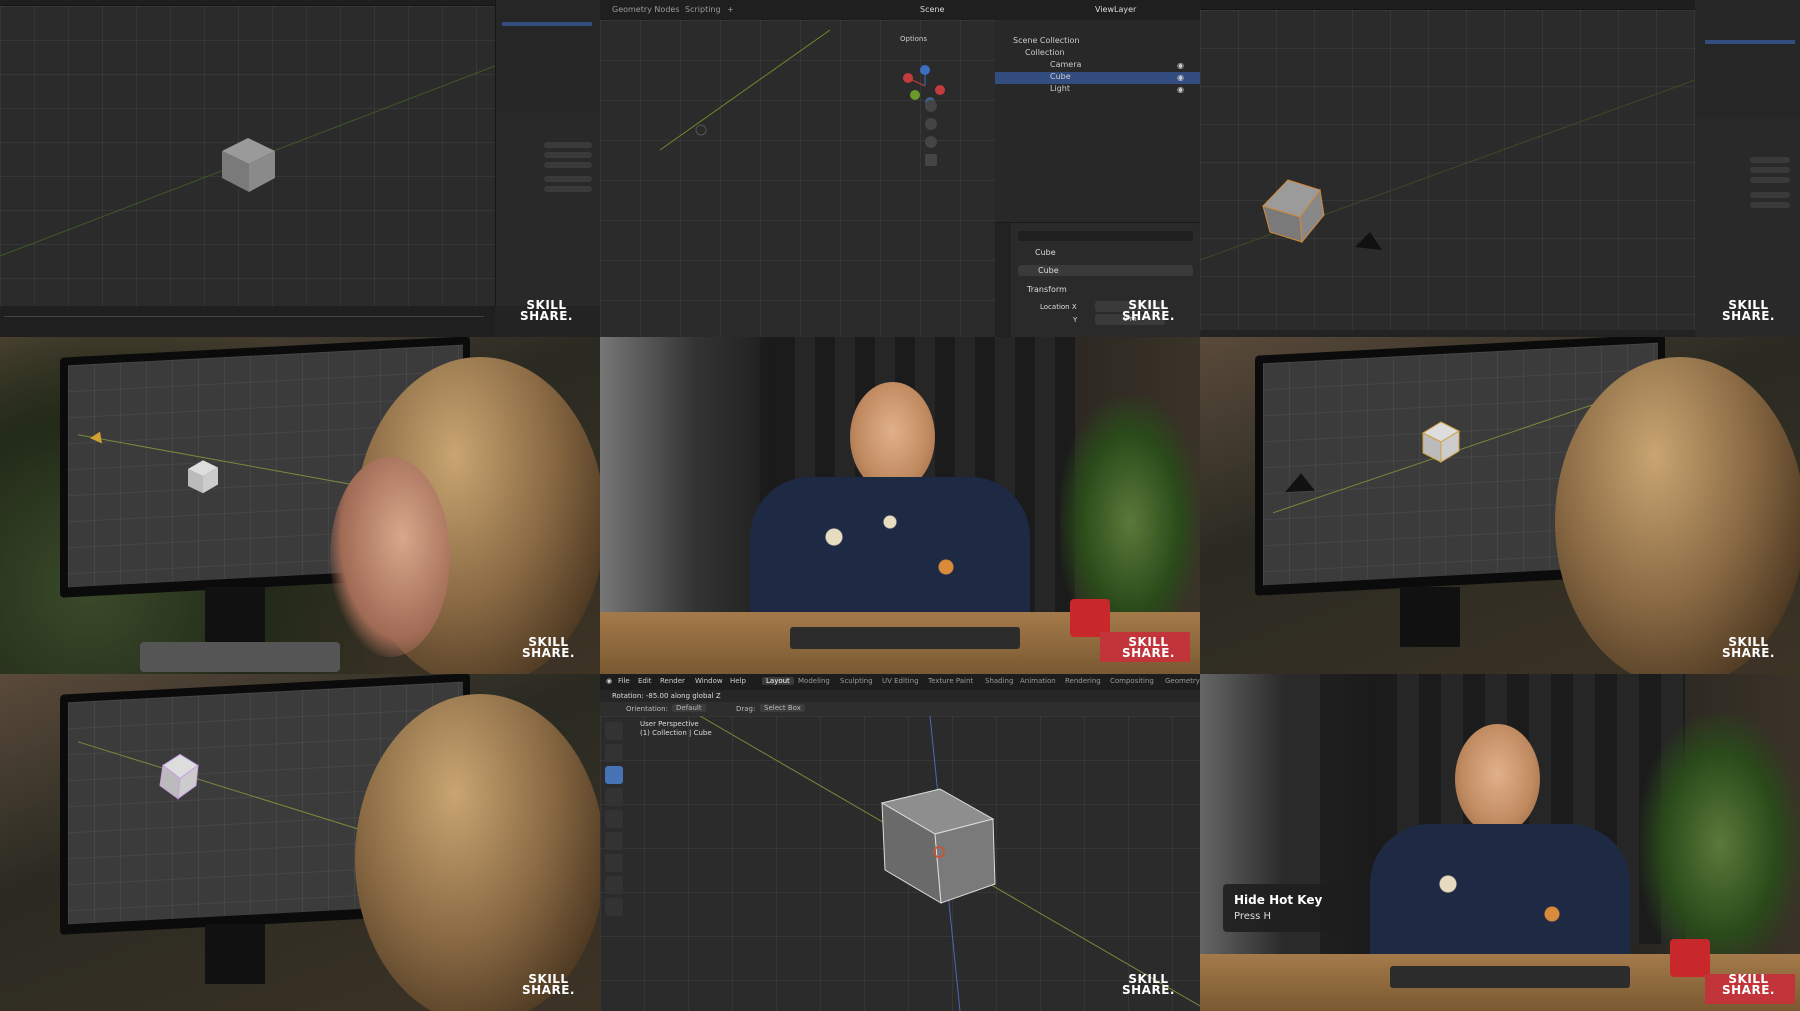 The image size is (1800, 1011). Describe the element at coordinates (730, 9) in the screenshot. I see `add-workspace-button: +` at that location.